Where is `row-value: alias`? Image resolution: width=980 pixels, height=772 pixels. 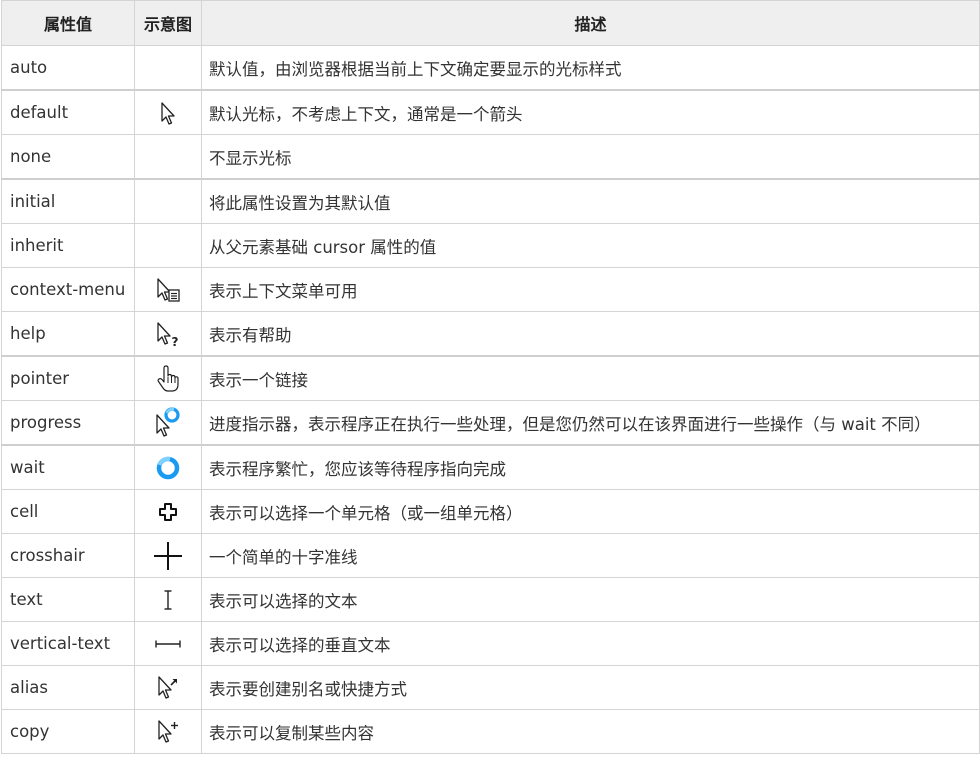
row-value: alias is located at coordinates (68, 687).